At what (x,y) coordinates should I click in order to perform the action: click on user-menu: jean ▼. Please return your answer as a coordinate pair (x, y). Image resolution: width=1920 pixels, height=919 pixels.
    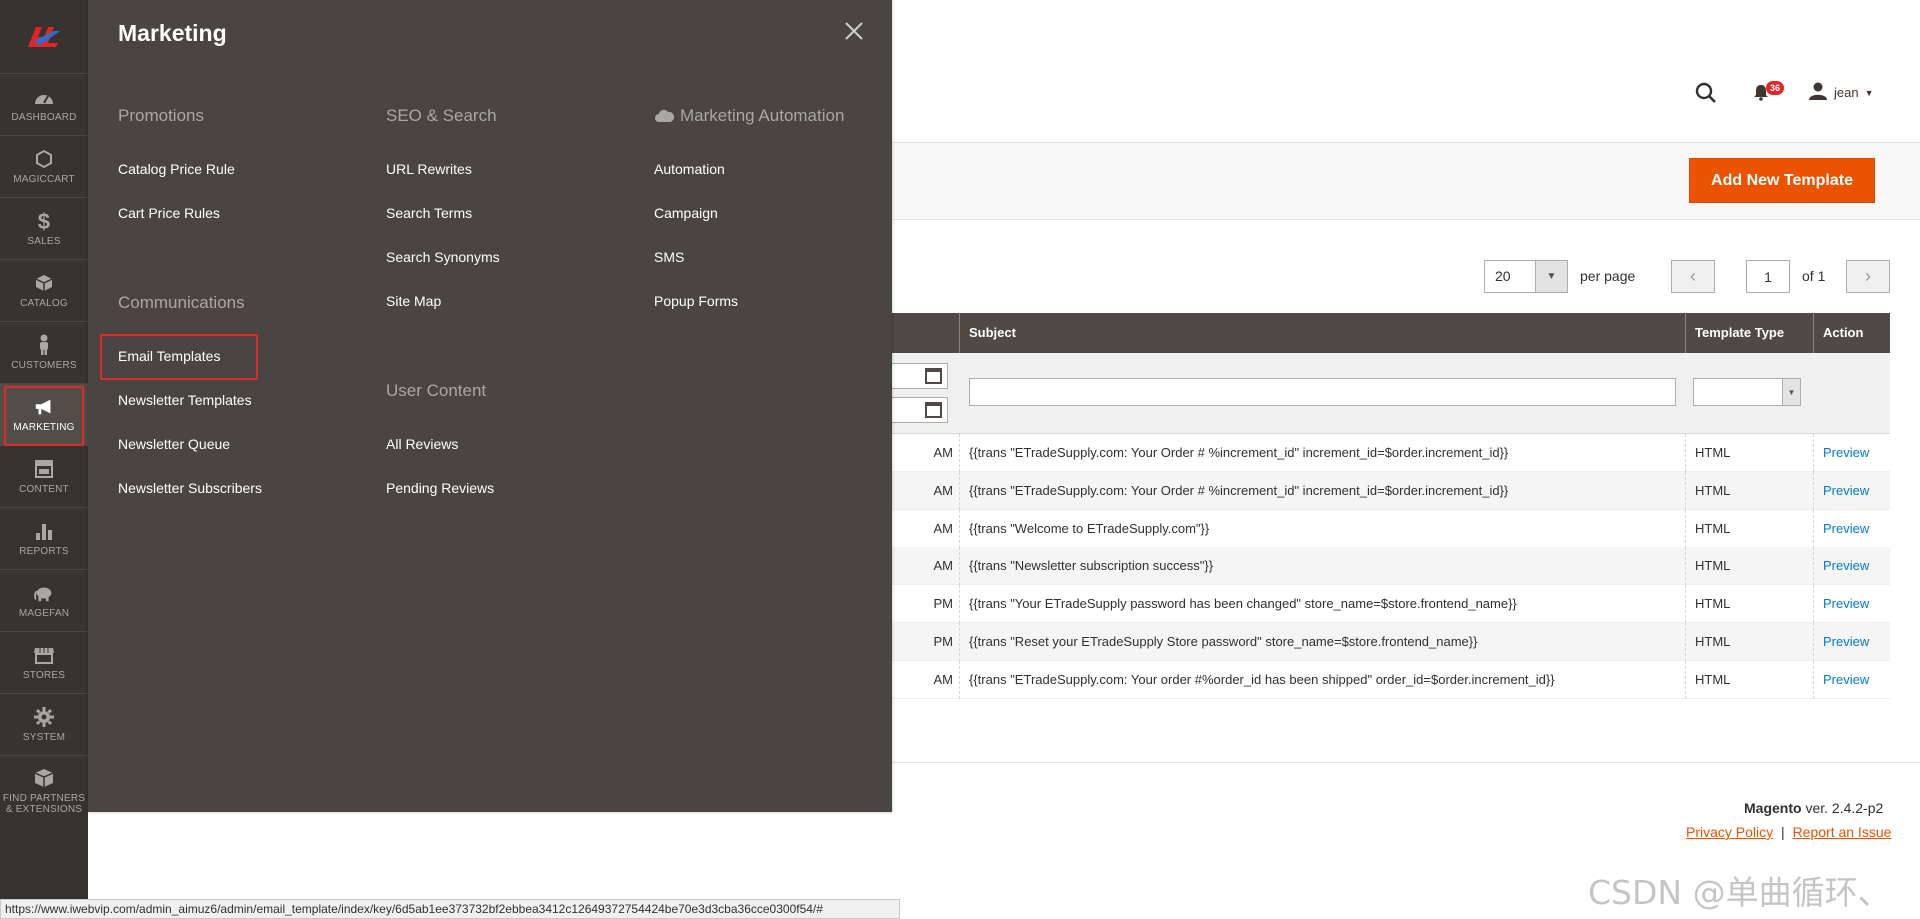
    Looking at the image, I should click on (1841, 92).